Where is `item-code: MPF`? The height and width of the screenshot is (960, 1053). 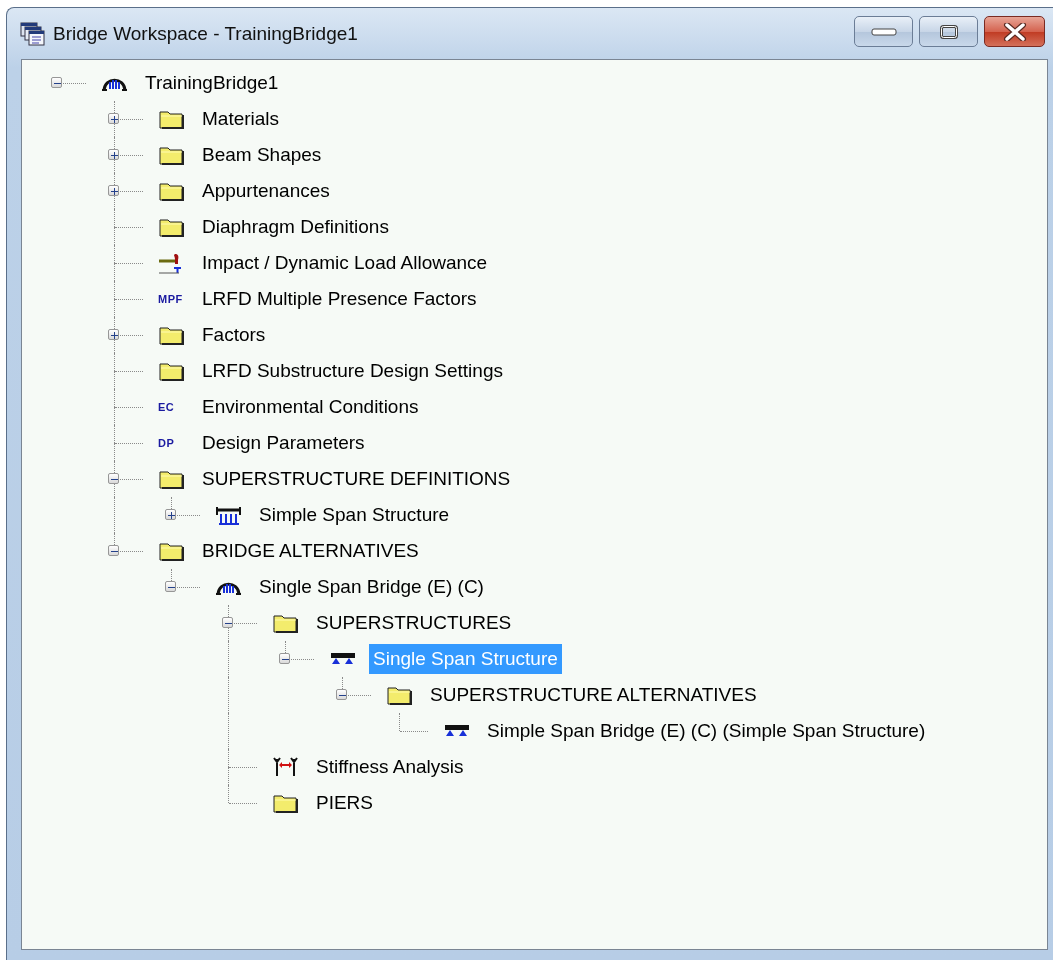 item-code: MPF is located at coordinates (171, 299).